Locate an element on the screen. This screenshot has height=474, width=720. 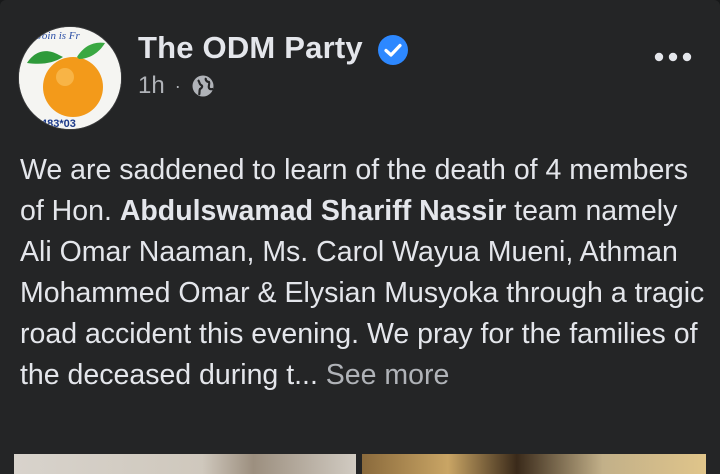
page-name-link: The ODM Party is located at coordinates (250, 48).